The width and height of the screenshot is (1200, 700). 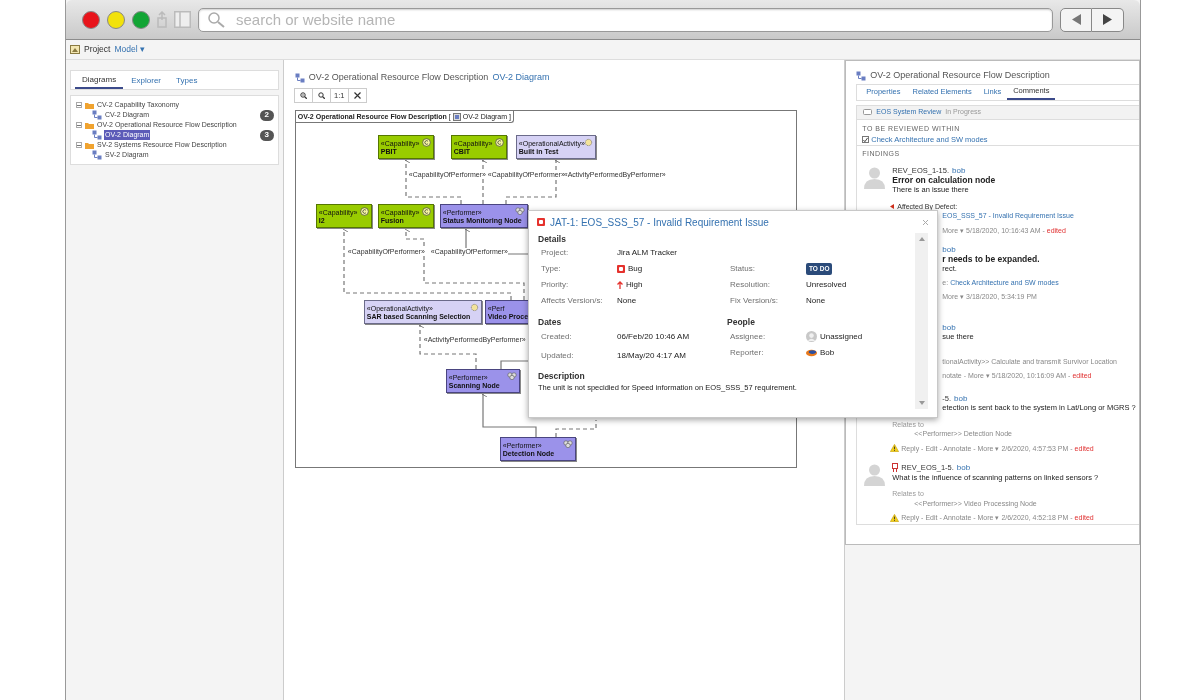 What do you see at coordinates (557, 336) in the screenshot?
I see `field-label: Created:` at bounding box center [557, 336].